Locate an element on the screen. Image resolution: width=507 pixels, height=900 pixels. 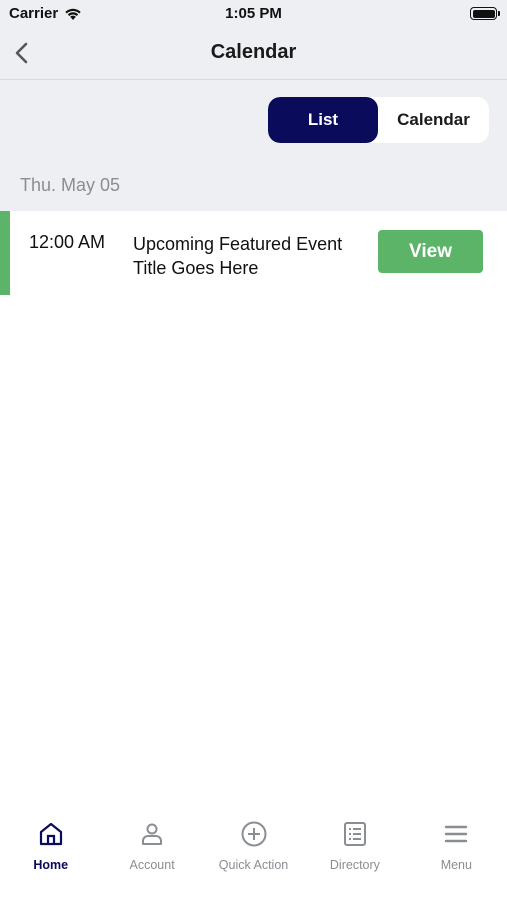
tab-directory: Directory is located at coordinates (354, 853).